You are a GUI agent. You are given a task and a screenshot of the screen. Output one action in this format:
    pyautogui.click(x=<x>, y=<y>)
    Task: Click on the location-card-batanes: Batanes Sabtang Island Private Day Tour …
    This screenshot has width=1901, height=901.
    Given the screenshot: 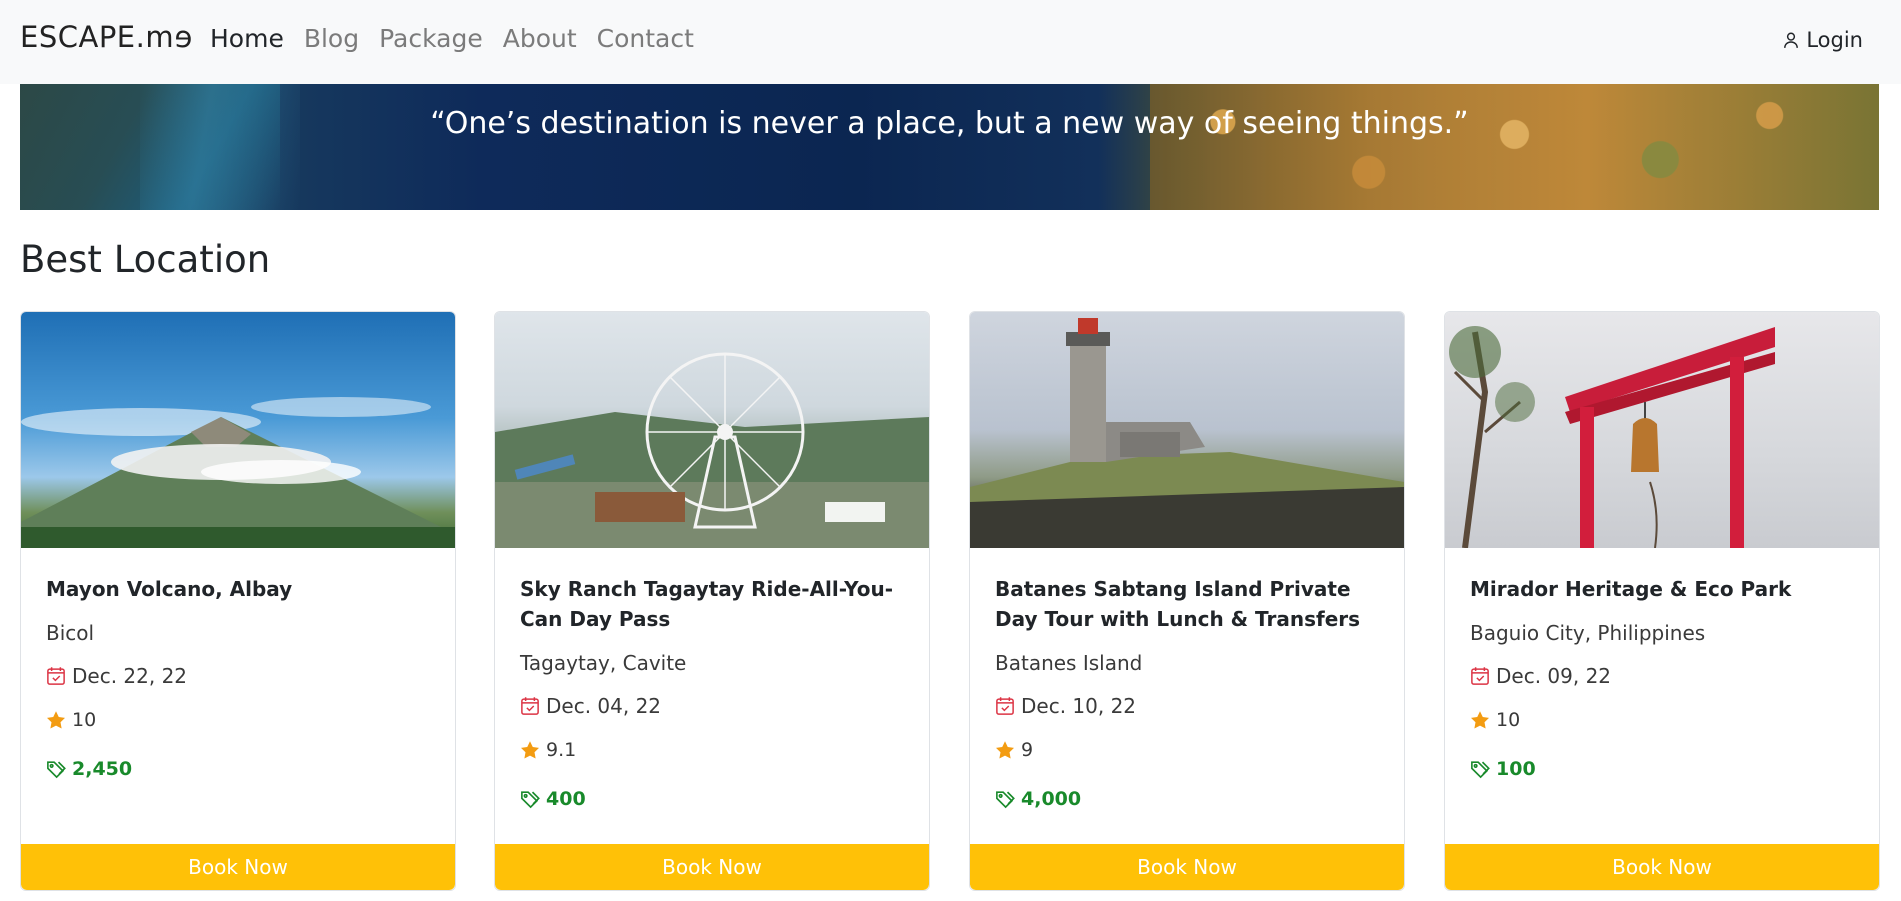 What is the action you would take?
    pyautogui.click(x=1187, y=601)
    